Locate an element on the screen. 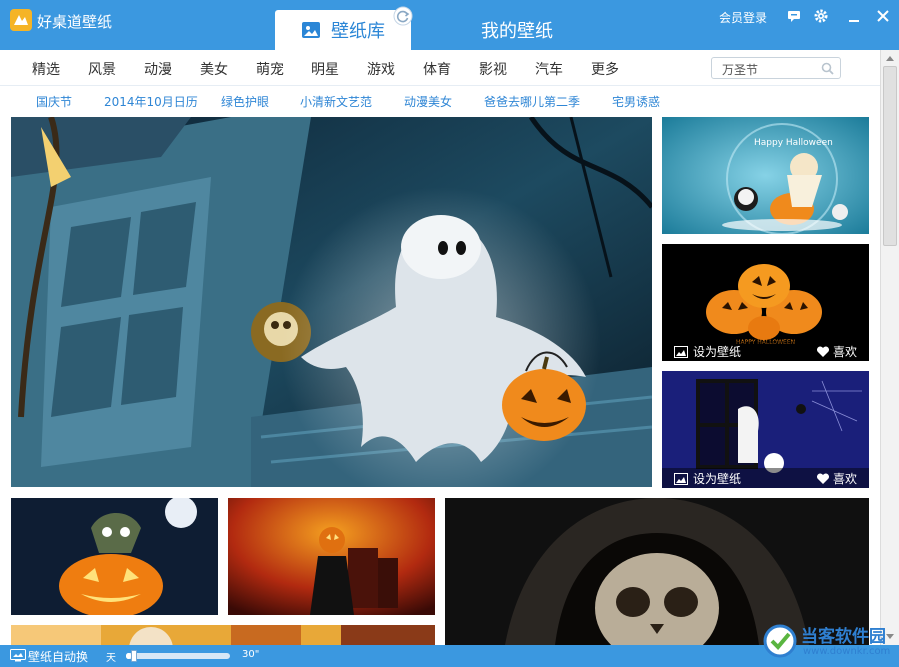 This screenshot has width=899, height=667. hot-tag: 小清新文艺范 is located at coordinates (336, 101).